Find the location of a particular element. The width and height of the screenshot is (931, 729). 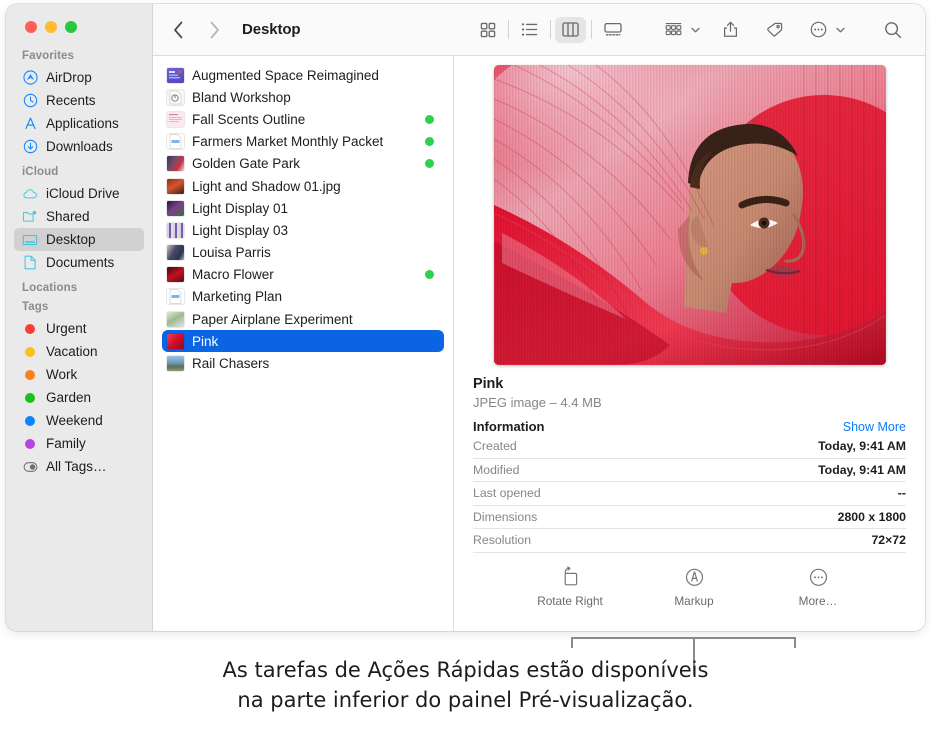

file-name: Macro Flower is located at coordinates (233, 275).